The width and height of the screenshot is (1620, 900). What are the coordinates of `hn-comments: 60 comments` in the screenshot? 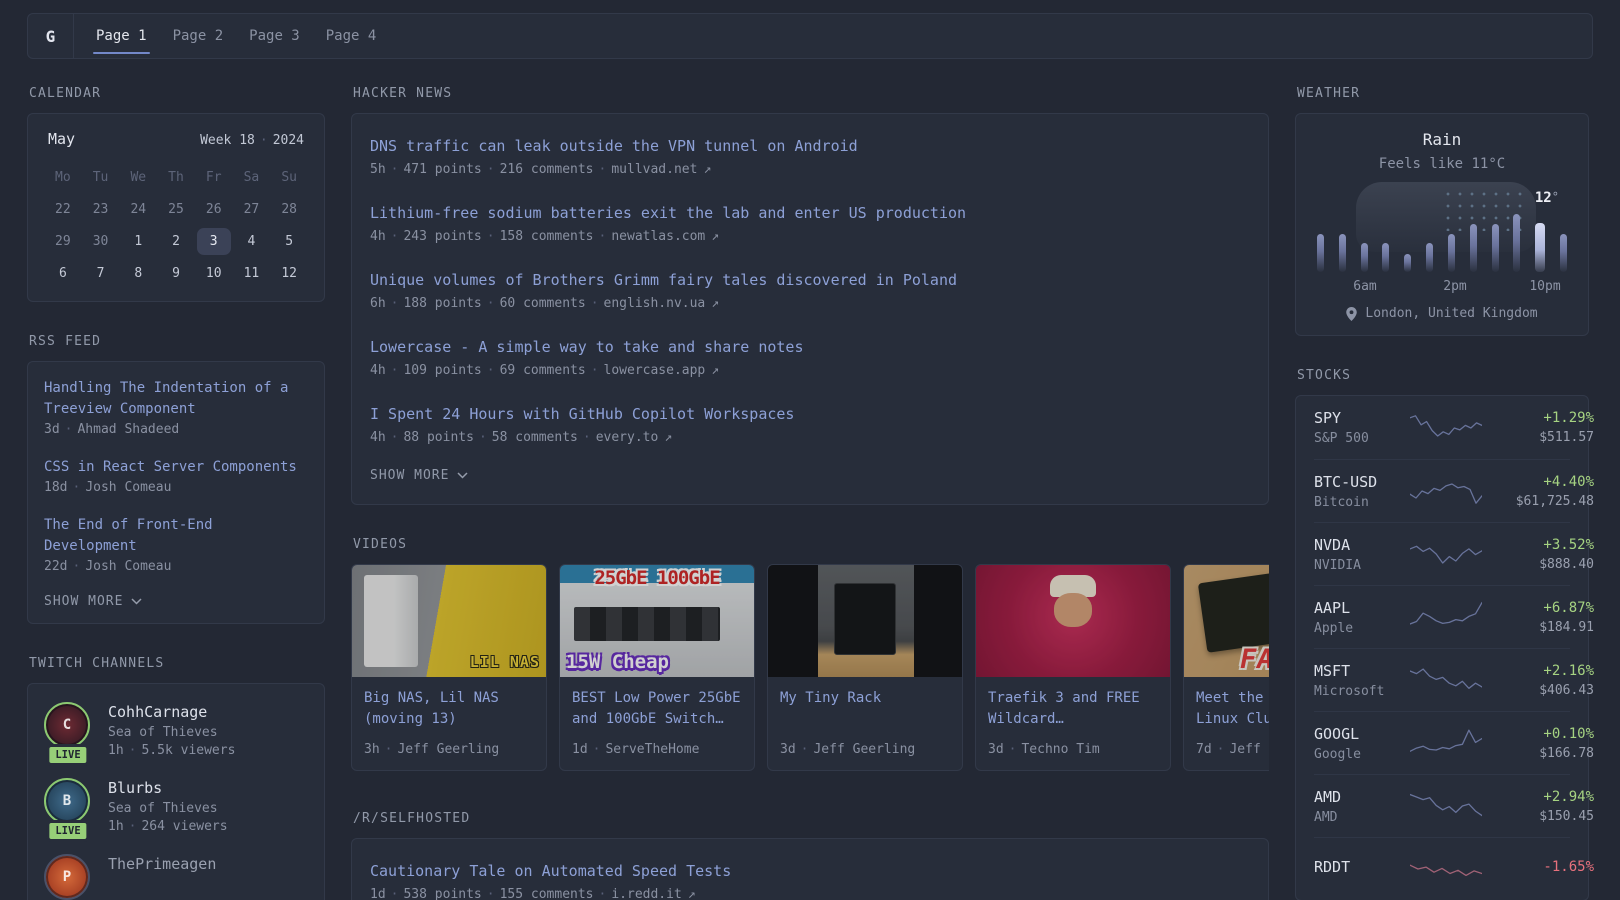 It's located at (543, 303).